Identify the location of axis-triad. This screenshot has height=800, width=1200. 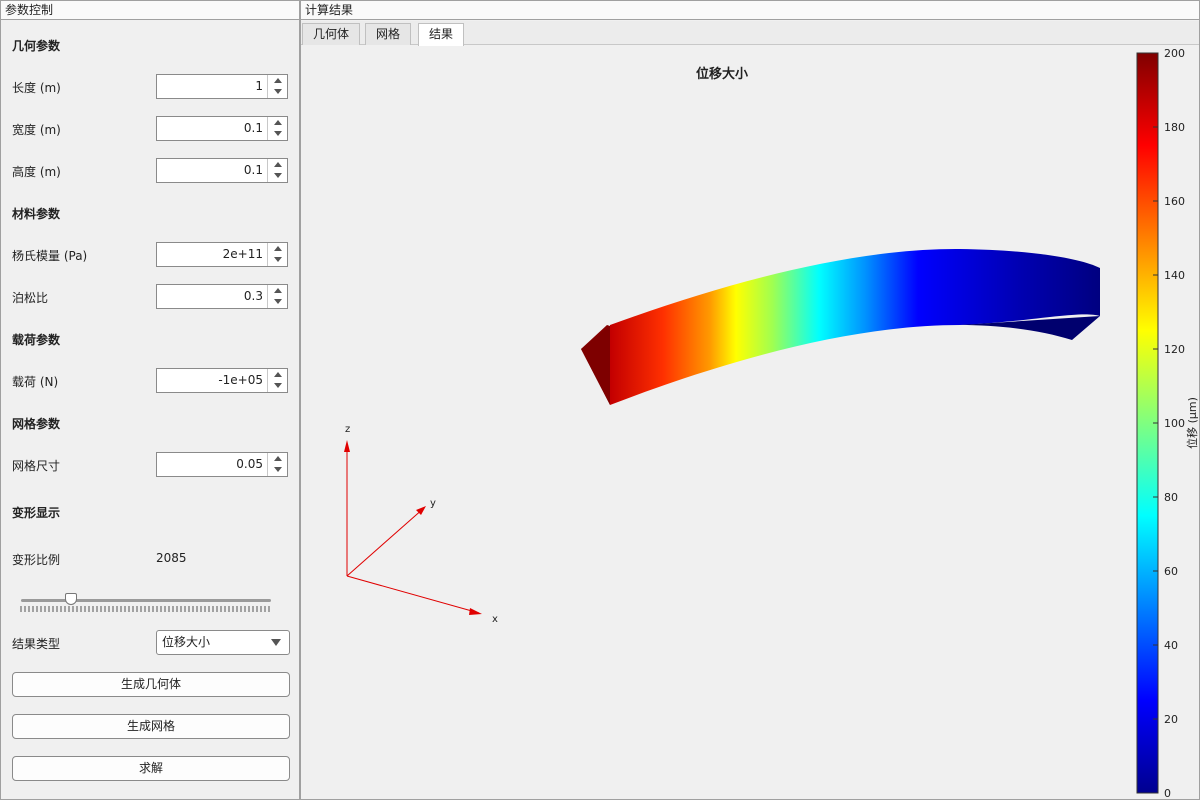
(413, 527).